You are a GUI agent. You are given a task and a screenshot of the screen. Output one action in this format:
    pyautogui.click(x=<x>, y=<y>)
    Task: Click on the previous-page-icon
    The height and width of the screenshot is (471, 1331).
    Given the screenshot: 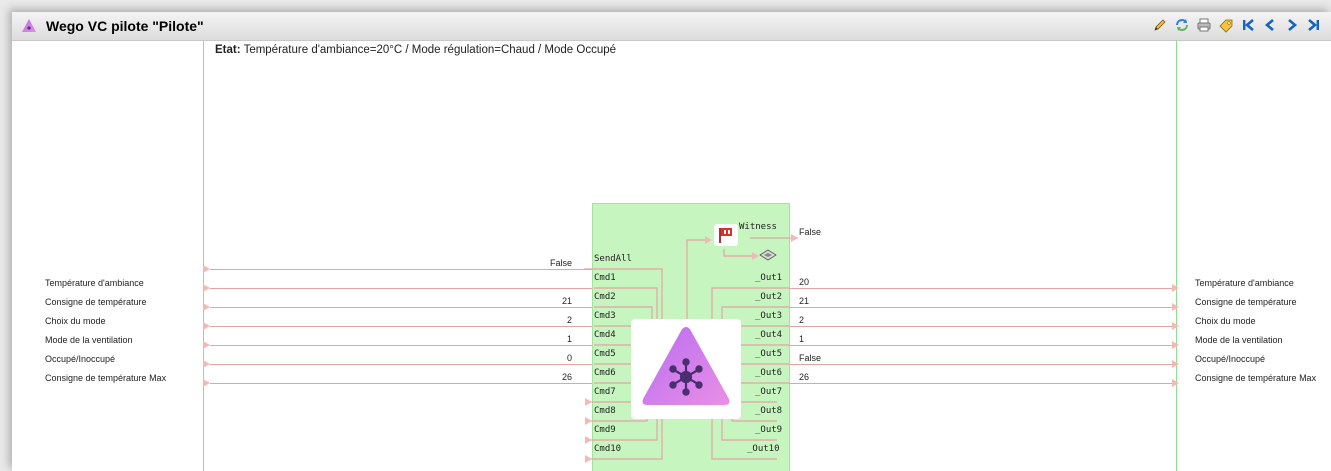 What is the action you would take?
    pyautogui.click(x=1270, y=25)
    